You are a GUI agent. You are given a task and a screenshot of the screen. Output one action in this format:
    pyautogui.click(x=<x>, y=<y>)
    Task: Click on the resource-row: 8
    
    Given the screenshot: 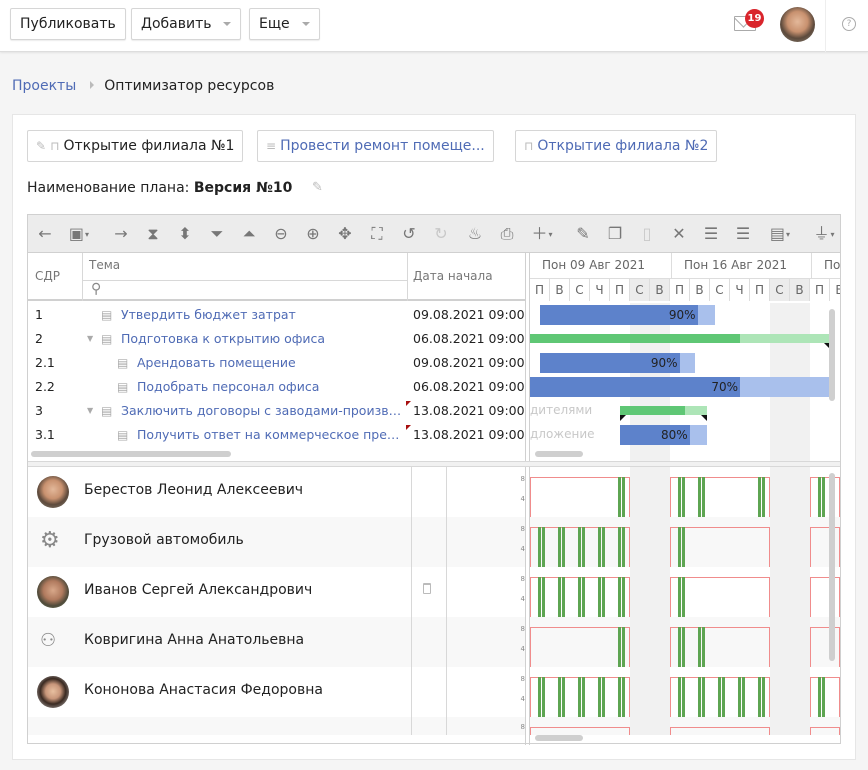 What is the action you would take?
    pyautogui.click(x=276, y=726)
    